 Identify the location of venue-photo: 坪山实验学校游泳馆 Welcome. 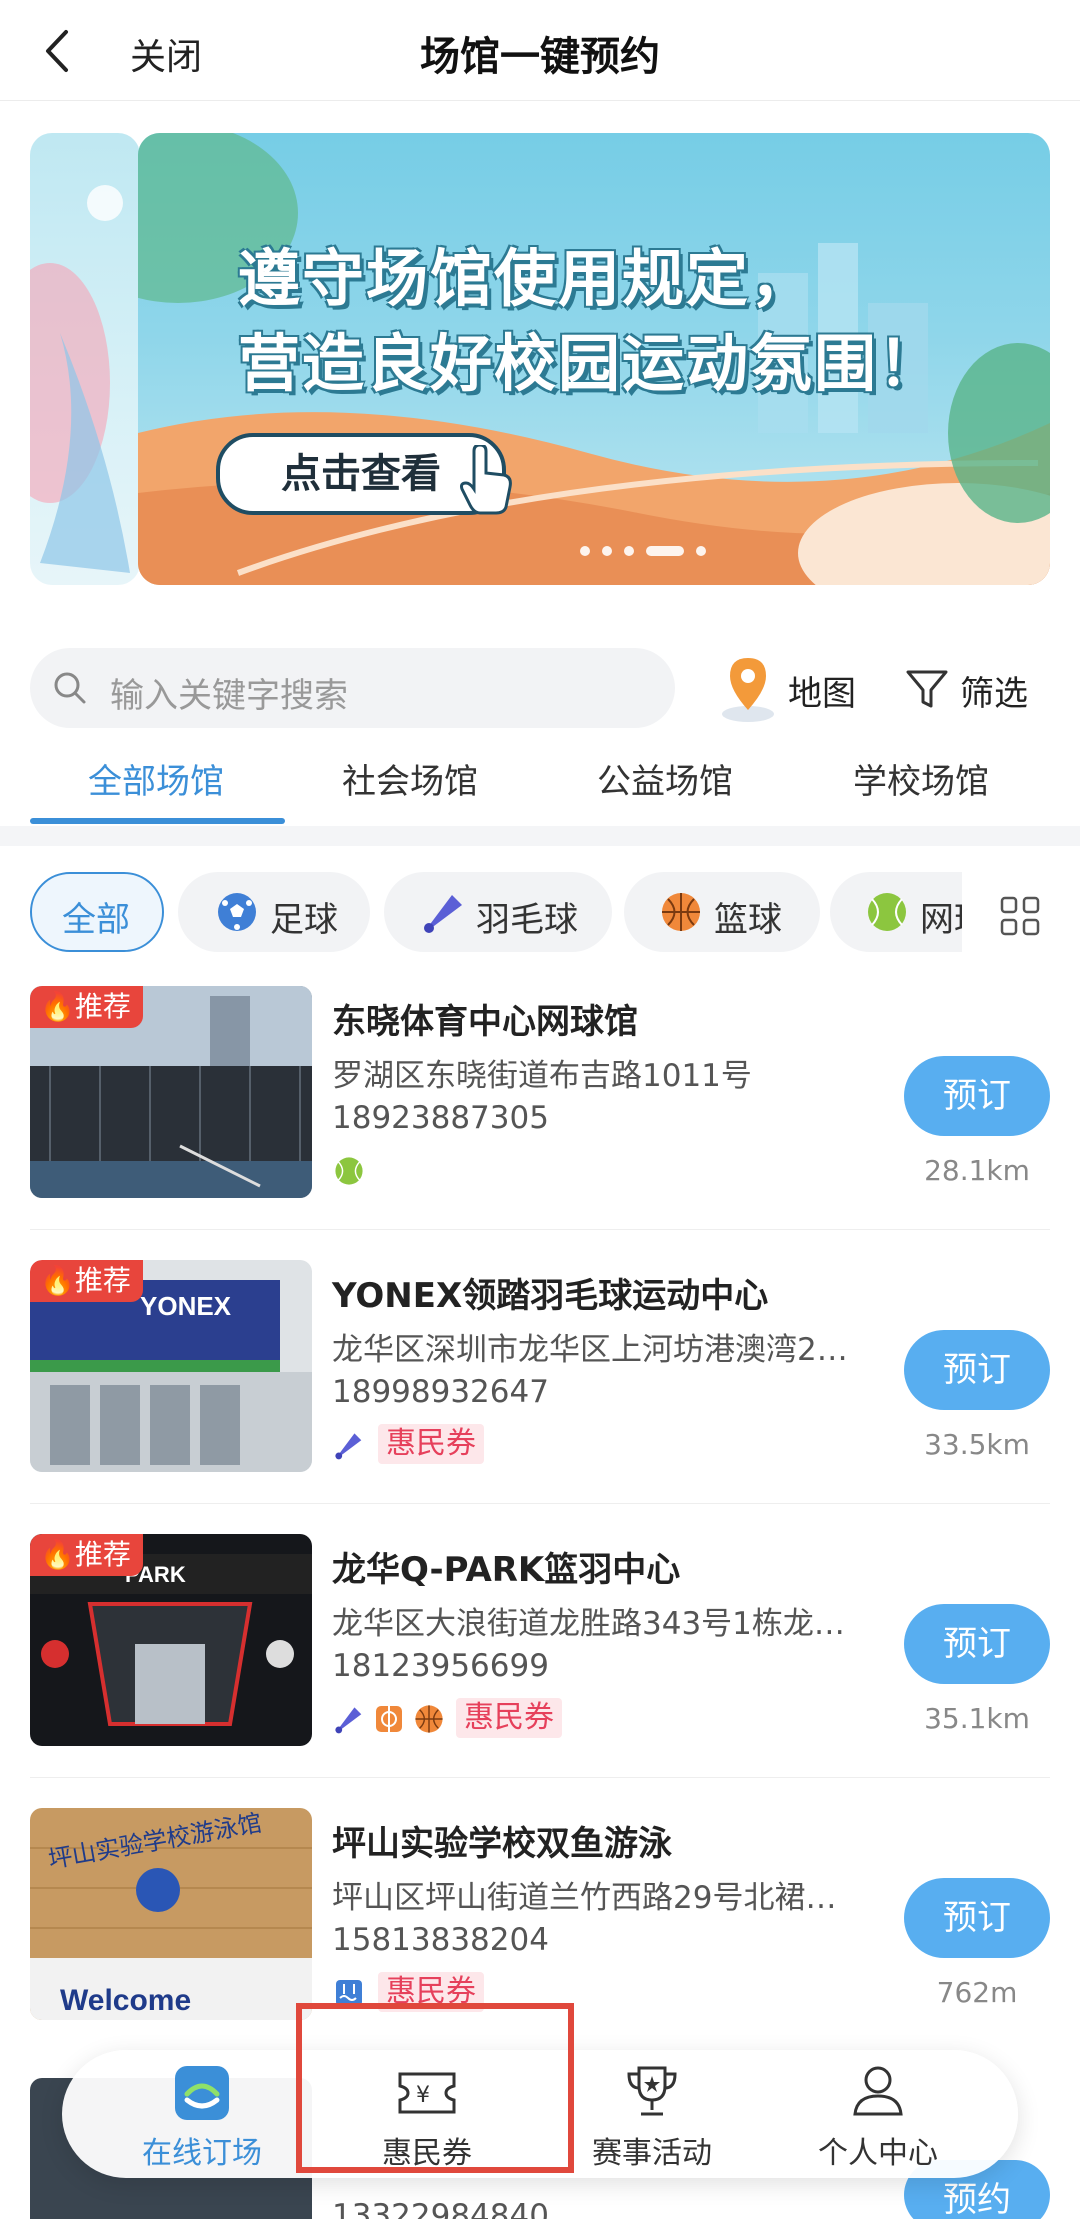
(171, 1914).